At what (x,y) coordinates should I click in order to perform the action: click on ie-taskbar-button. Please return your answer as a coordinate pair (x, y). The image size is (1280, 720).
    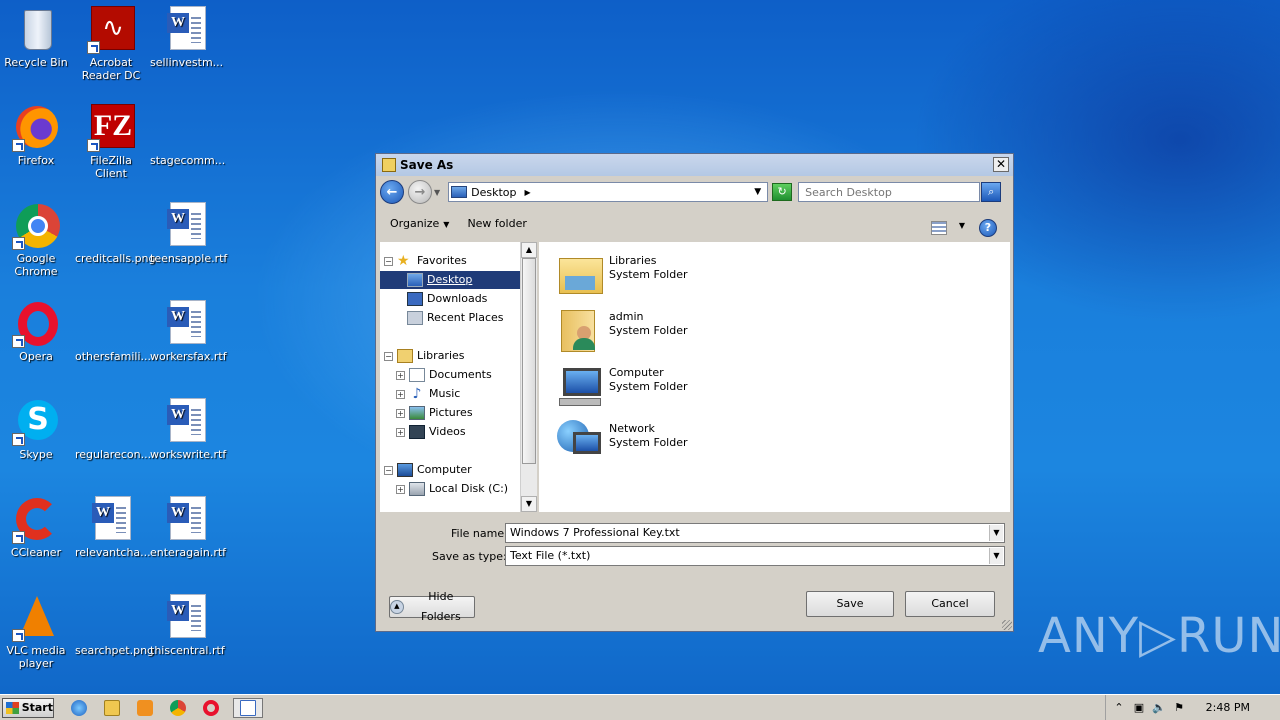
    Looking at the image, I should click on (79, 708).